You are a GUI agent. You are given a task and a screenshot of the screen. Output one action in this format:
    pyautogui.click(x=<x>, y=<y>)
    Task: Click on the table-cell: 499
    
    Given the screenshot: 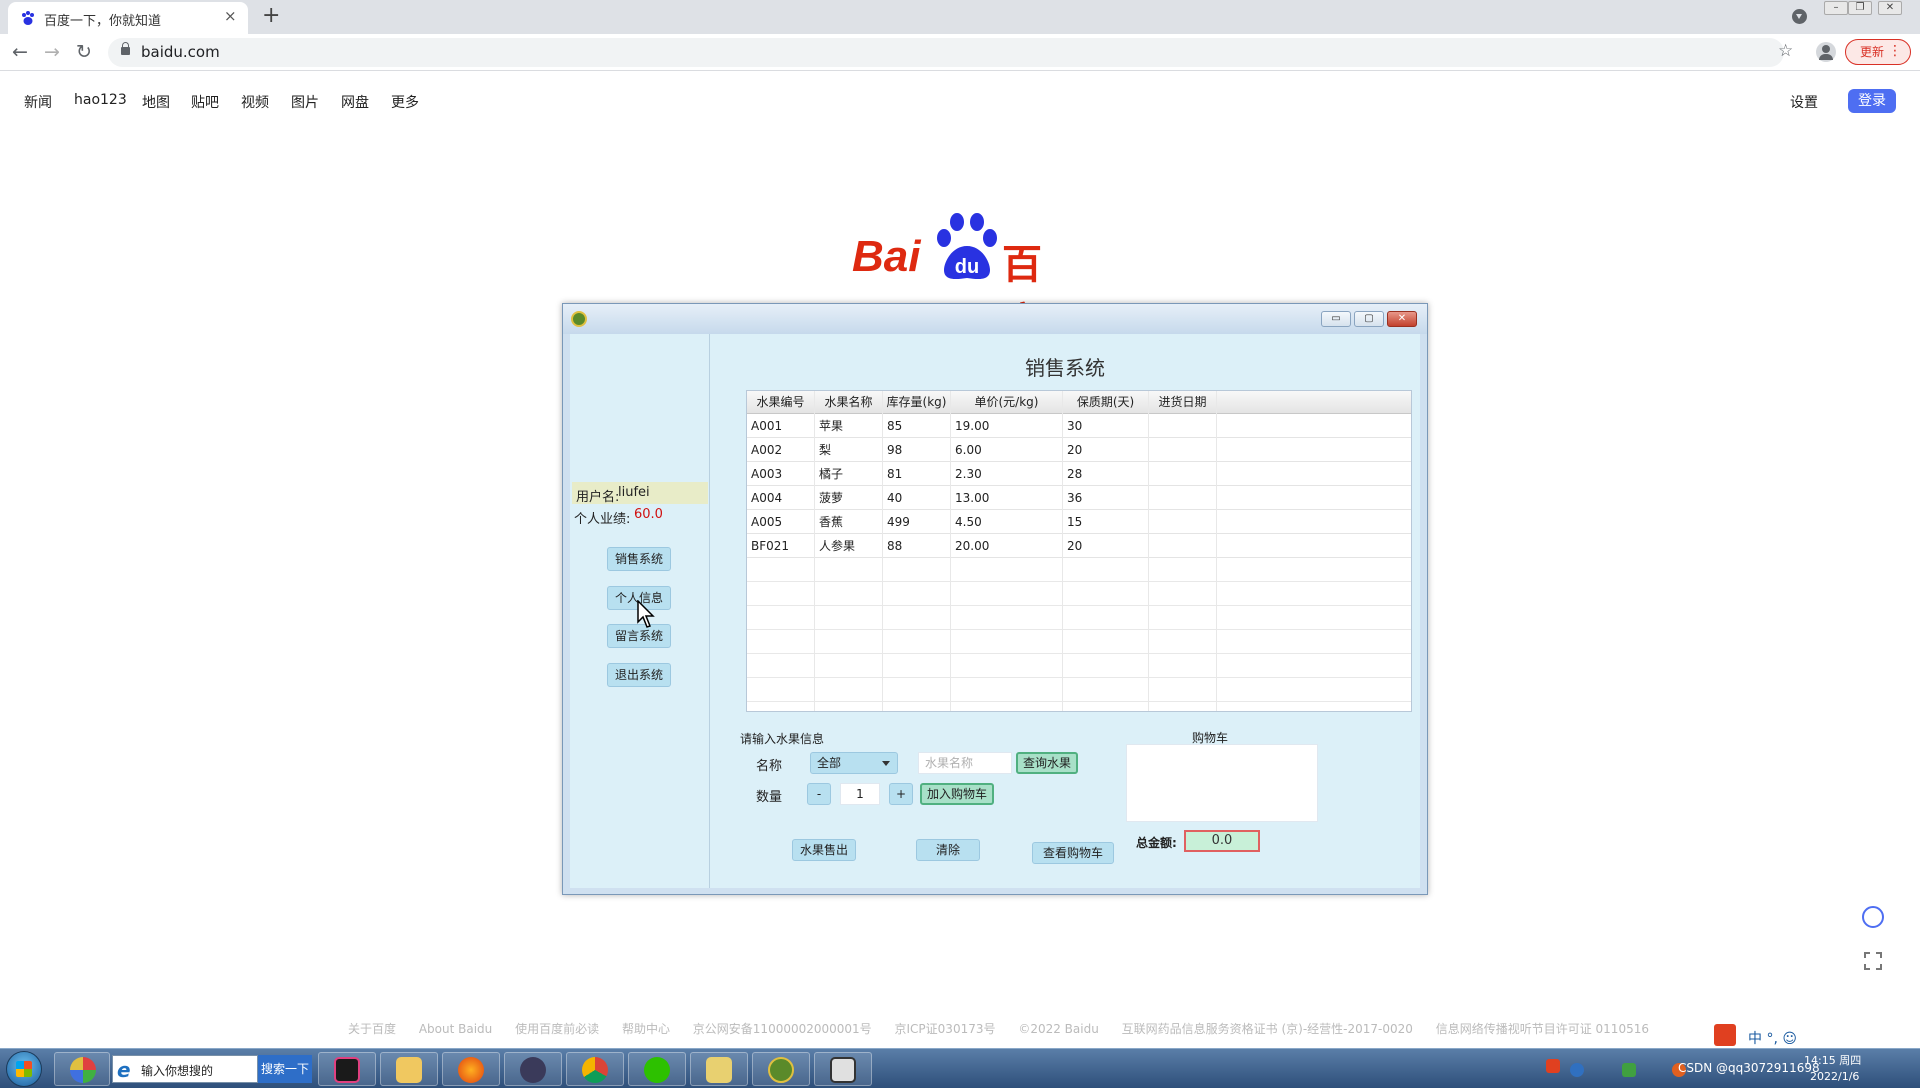 What is the action you would take?
    pyautogui.click(x=917, y=522)
    